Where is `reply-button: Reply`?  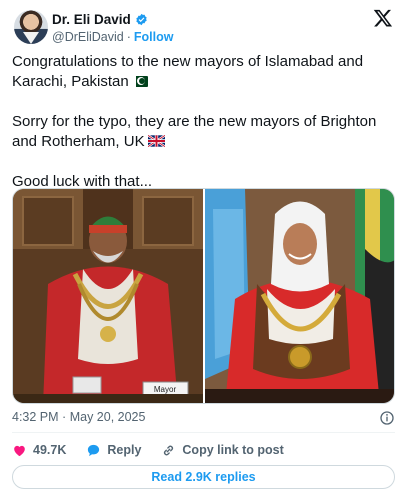
reply-button: Reply is located at coordinates (113, 450).